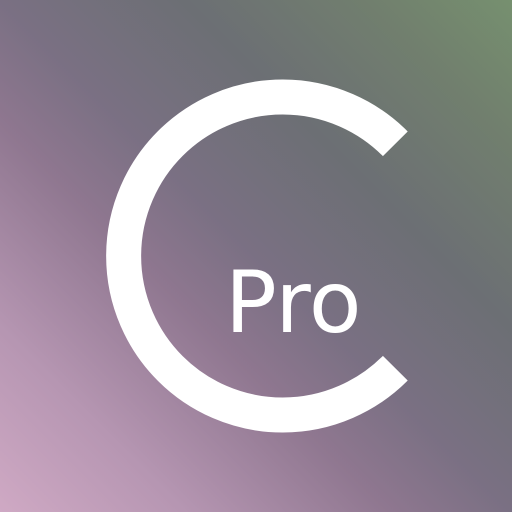 The image size is (512, 512). Describe the element at coordinates (293, 303) in the screenshot. I see `pro-wordmark: Pro` at that location.